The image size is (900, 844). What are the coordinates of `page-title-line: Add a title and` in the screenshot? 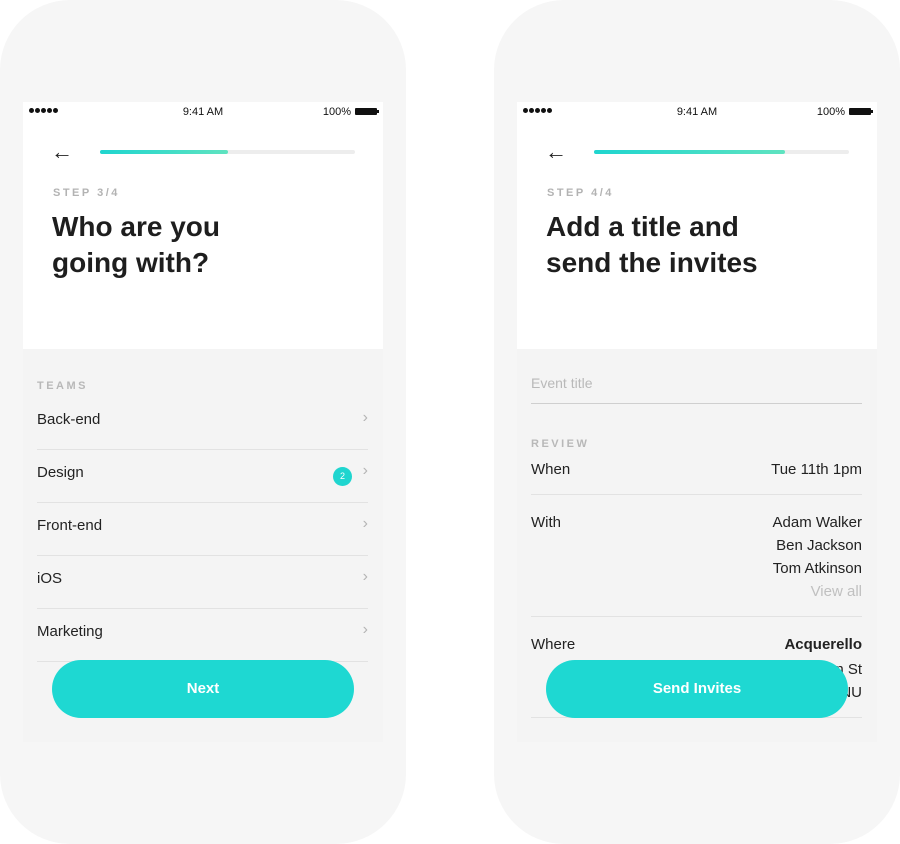 It's located at (642, 226).